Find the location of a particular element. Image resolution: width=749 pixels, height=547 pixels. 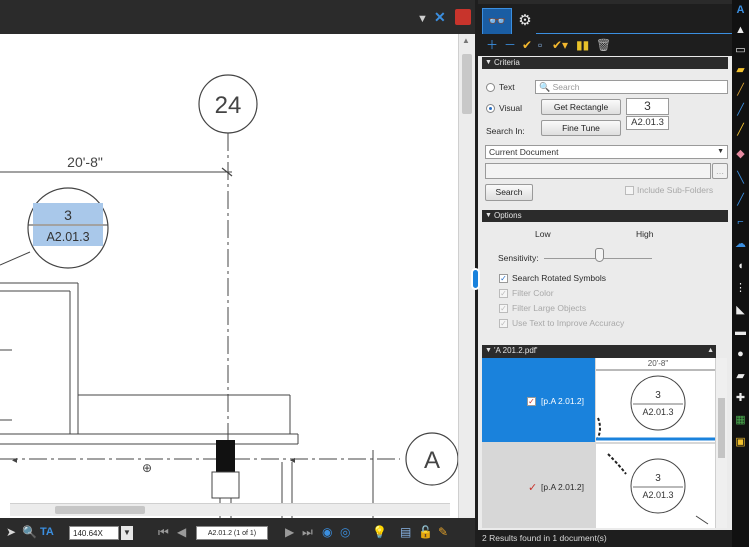

arrow-line-icon: ╱ is located at coordinates (740, 200).